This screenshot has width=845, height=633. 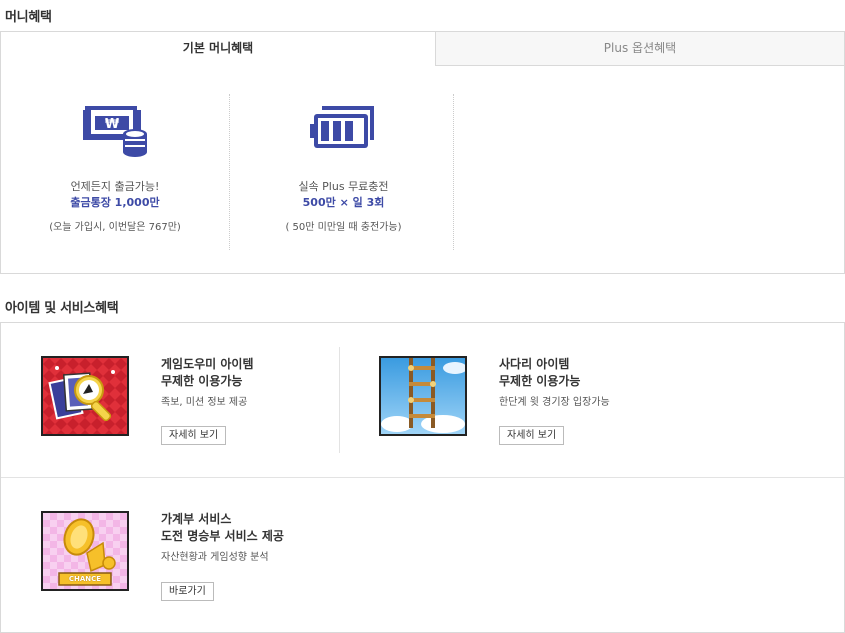 What do you see at coordinates (207, 364) in the screenshot?
I see `service-title-line1: 게임도우미 아이템` at bounding box center [207, 364].